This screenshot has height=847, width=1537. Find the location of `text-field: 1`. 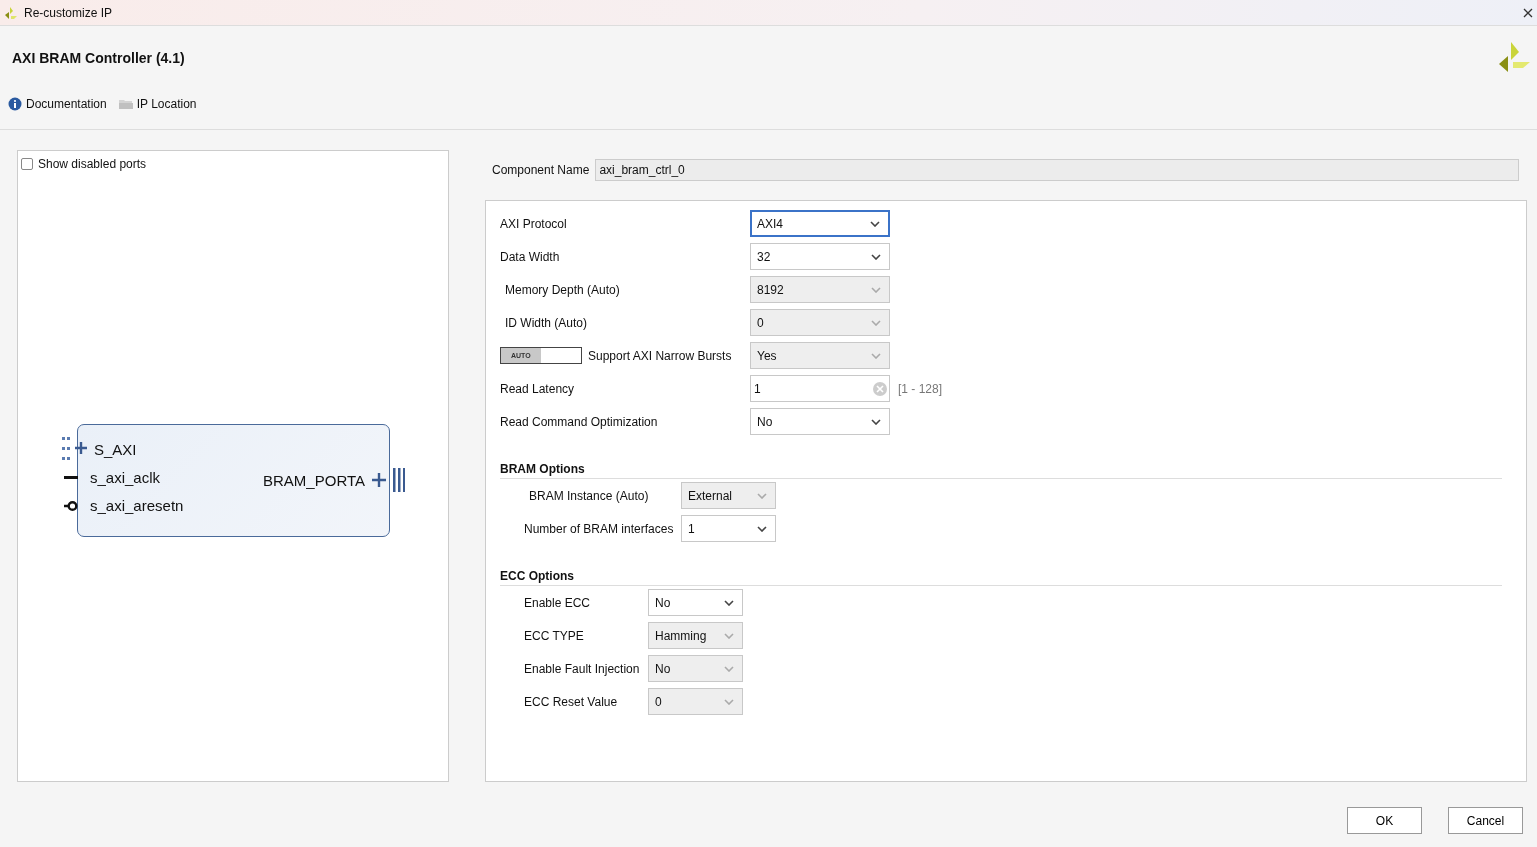

text-field: 1 is located at coordinates (820, 388).